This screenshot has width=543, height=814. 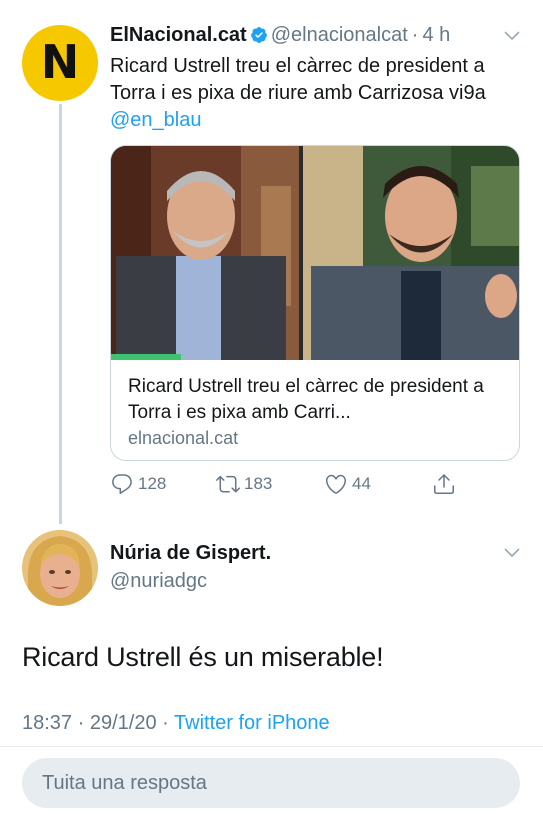 What do you see at coordinates (252, 723) in the screenshot?
I see `tweet2-source-link: Twitter for iPhone` at bounding box center [252, 723].